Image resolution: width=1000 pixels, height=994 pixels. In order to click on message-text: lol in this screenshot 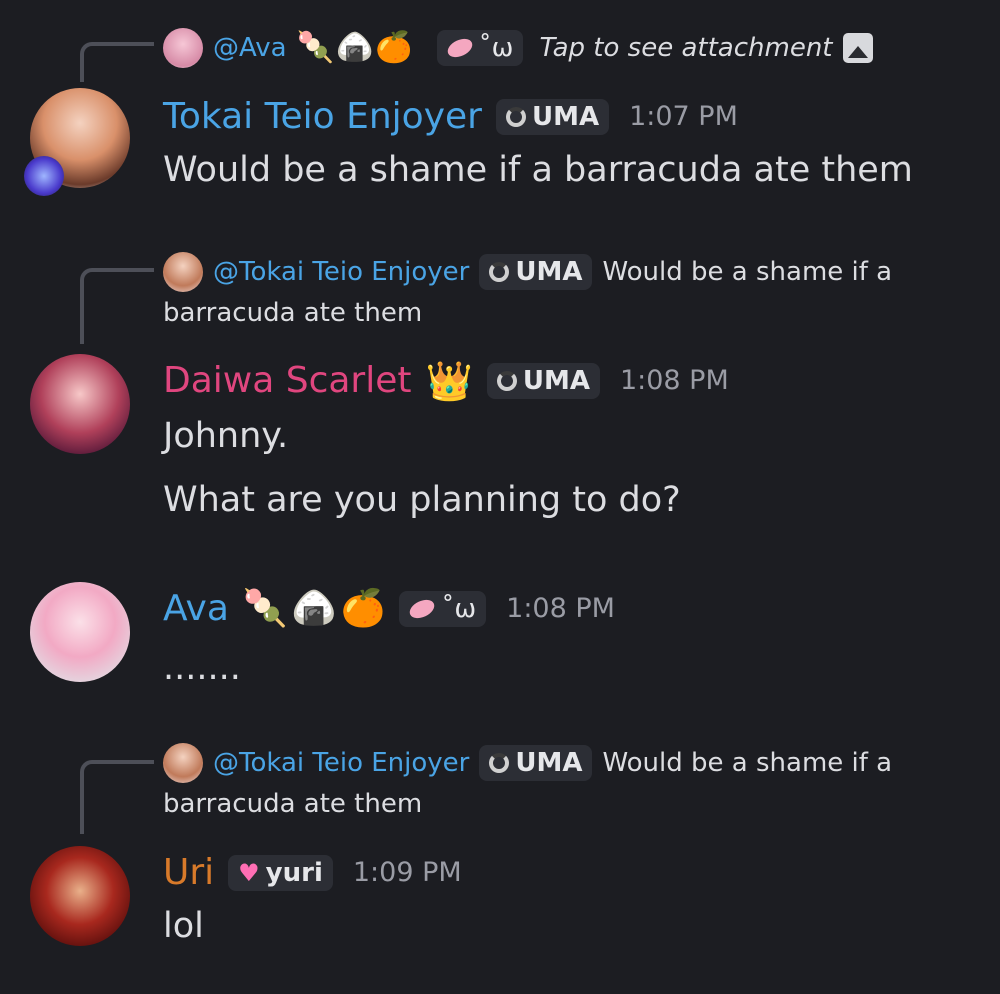, I will do `click(183, 926)`.